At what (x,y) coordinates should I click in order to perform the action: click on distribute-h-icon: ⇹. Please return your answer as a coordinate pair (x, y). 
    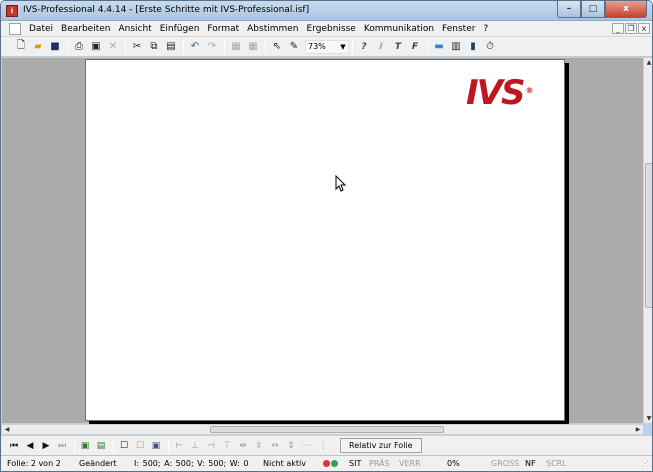
    Looking at the image, I should click on (243, 446).